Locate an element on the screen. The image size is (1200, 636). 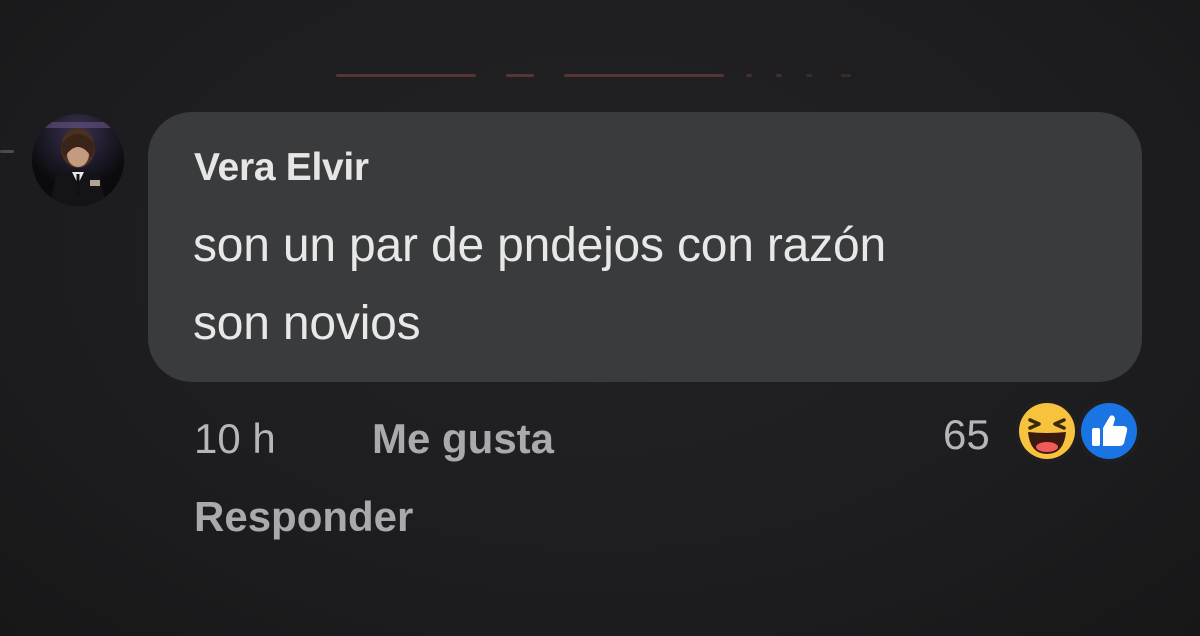
reaction-count: 65 is located at coordinates (966, 435).